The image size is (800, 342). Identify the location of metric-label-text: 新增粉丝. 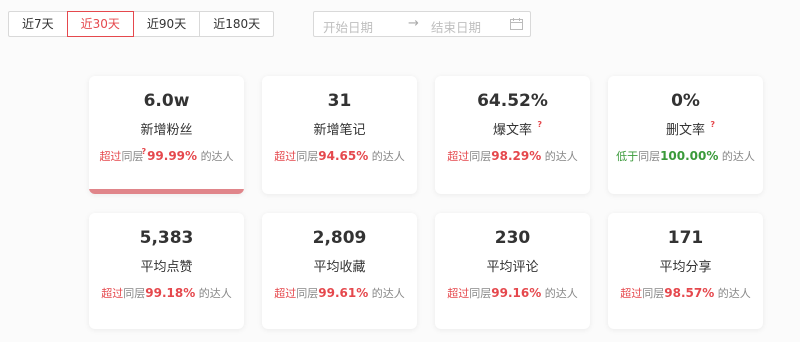
(166, 130).